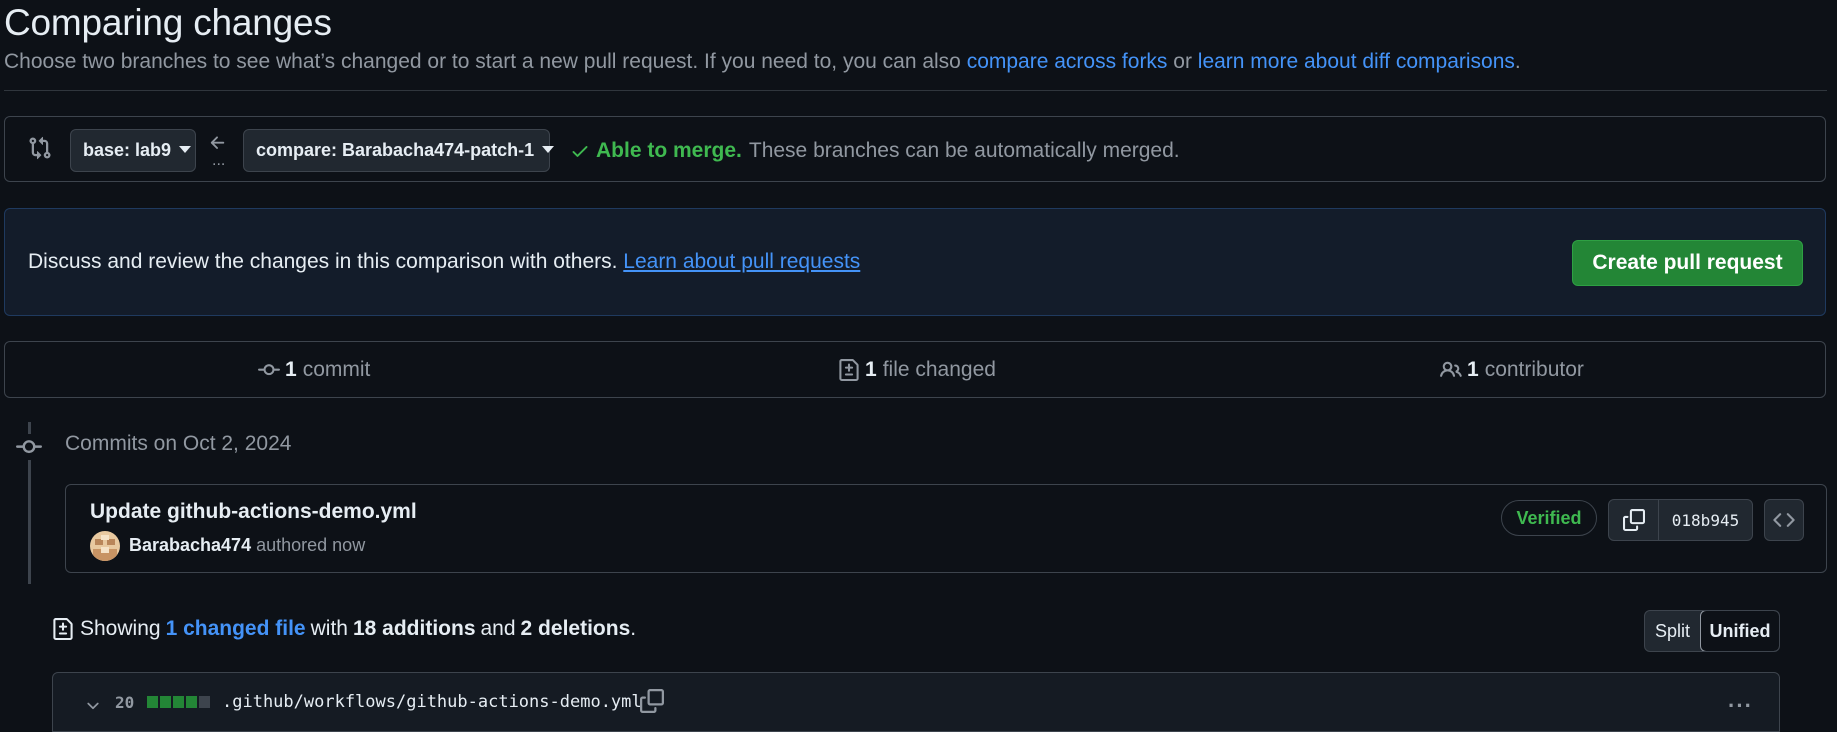 This screenshot has width=1837, height=732. I want to click on deletions-count: 2 deletions, so click(575, 628).